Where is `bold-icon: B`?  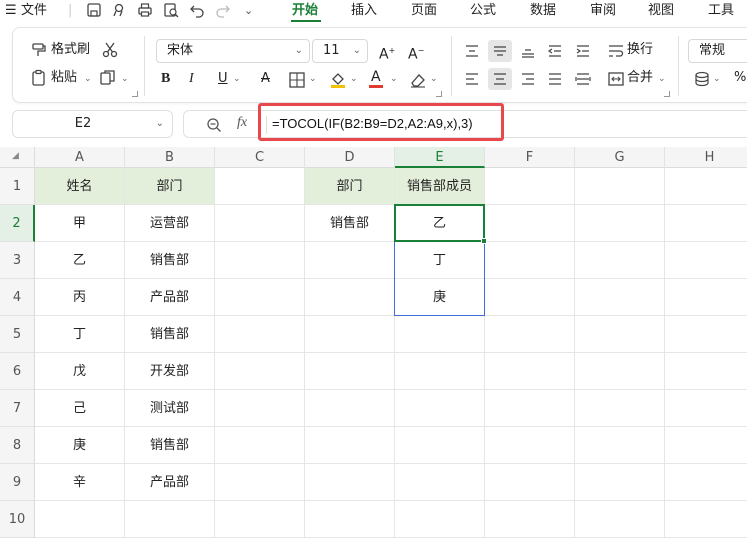
bold-icon: B is located at coordinates (165, 79).